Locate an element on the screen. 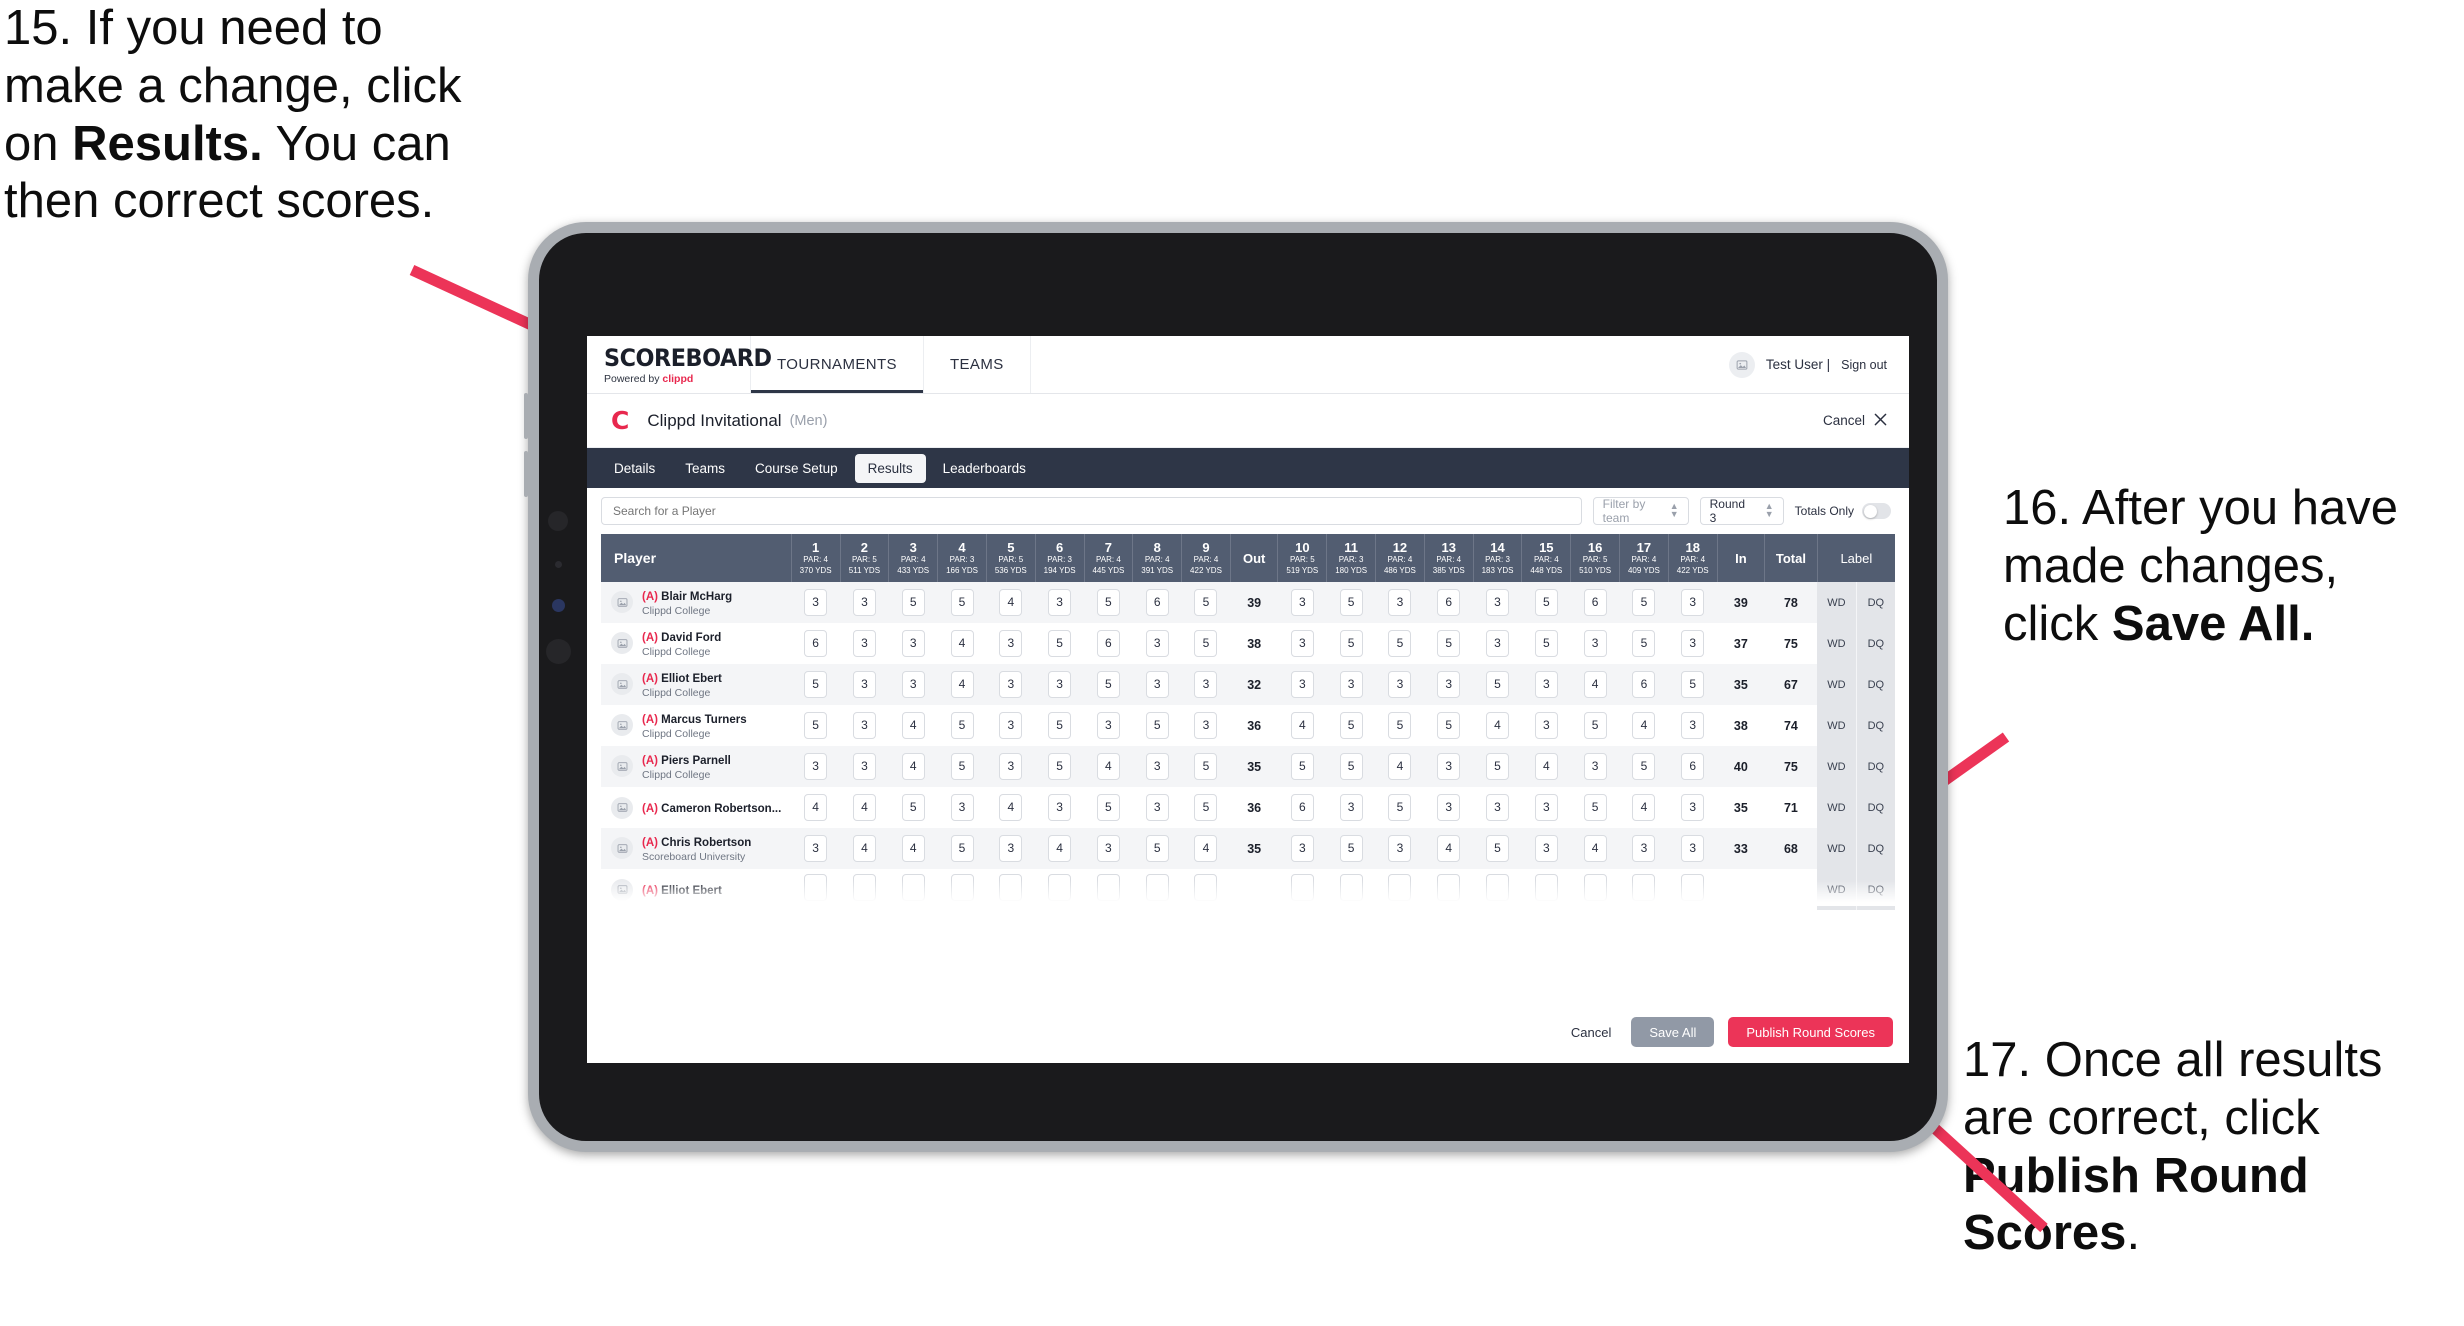  score-input-hole-9: 5 is located at coordinates (1206, 766).